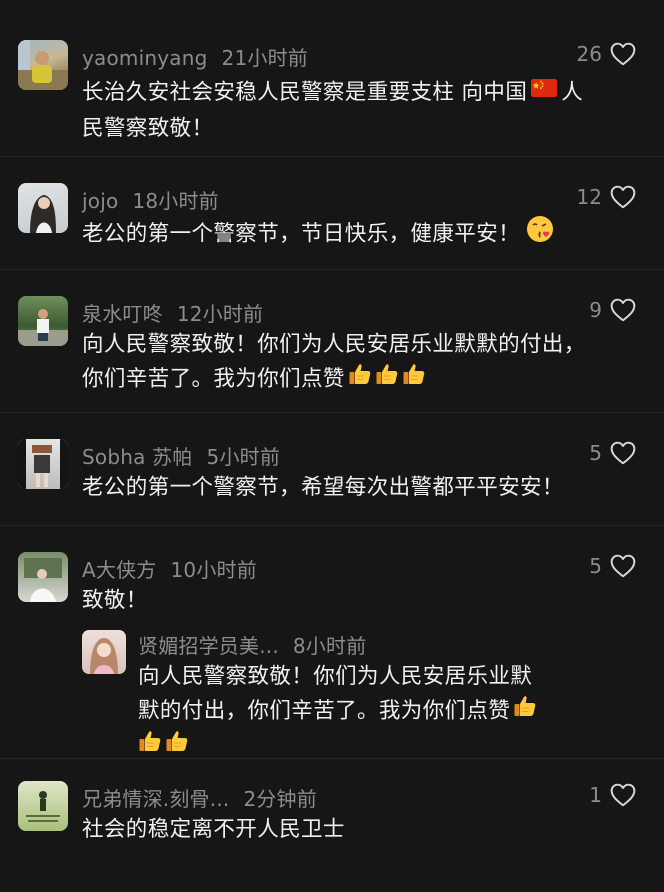 This screenshot has width=664, height=892. Describe the element at coordinates (544, 91) in the screenshot. I see `china-flag-icon` at that location.